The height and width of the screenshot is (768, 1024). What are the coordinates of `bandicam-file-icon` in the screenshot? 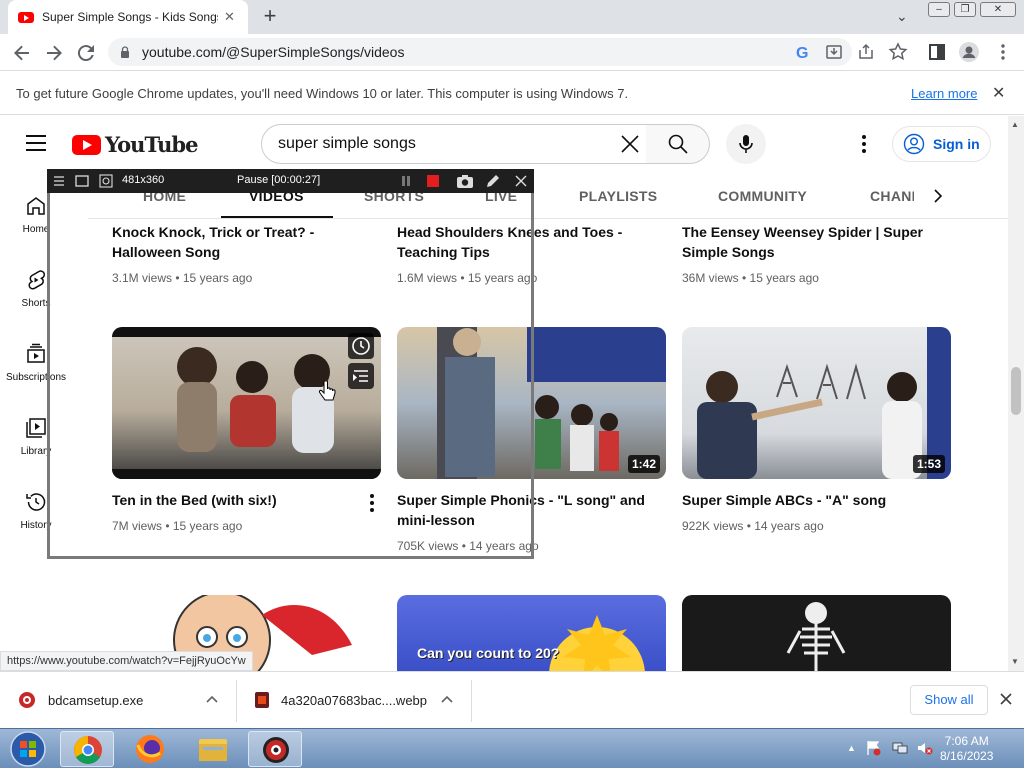 It's located at (27, 700).